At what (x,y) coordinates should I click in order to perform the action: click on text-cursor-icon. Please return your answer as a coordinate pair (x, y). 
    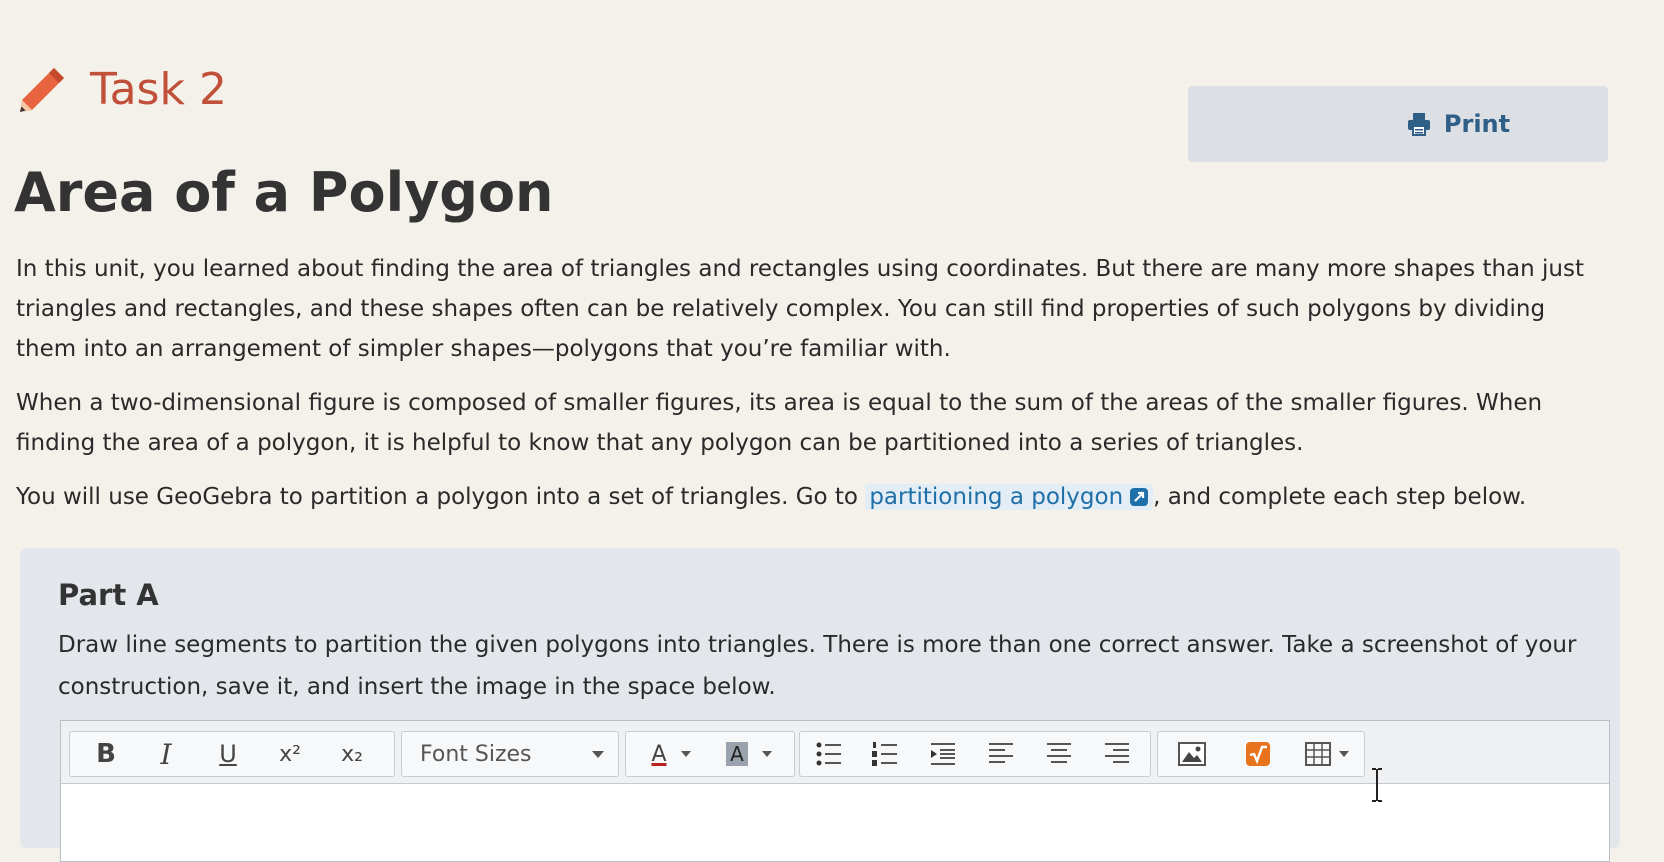
    Looking at the image, I should click on (1377, 785).